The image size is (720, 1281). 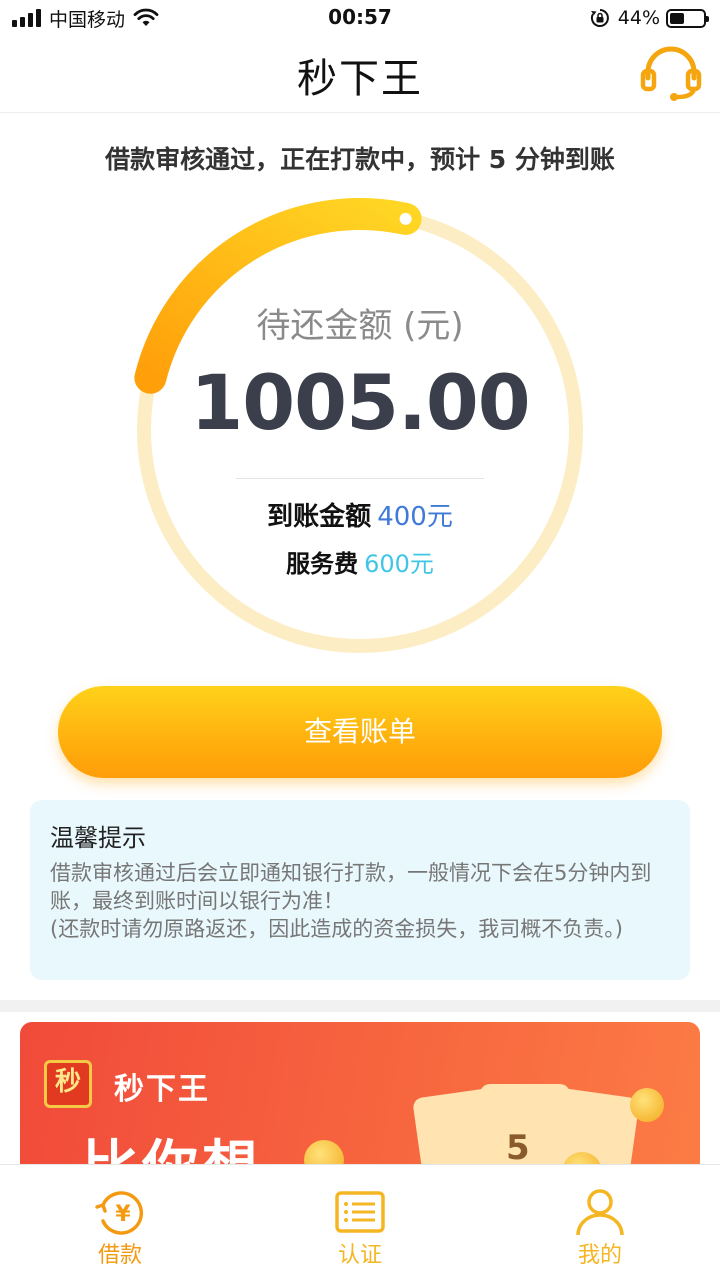 I want to click on section-divider, so click(x=360, y=1006).